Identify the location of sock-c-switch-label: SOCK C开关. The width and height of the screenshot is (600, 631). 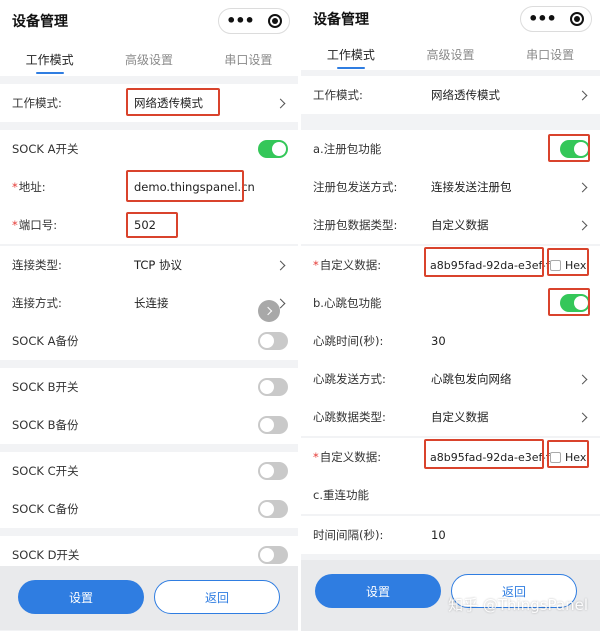
(45, 471).